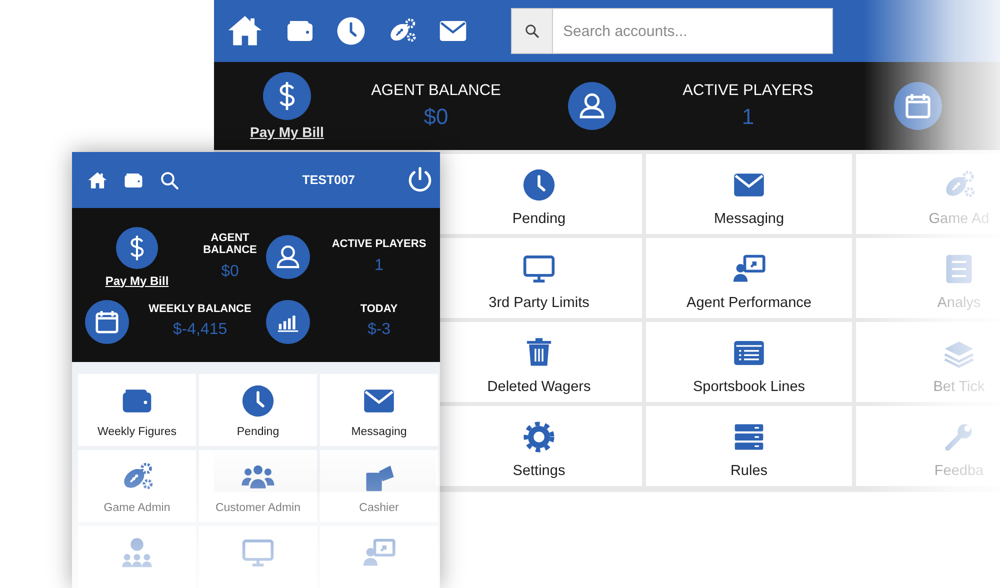 This screenshot has width=1000, height=588. Describe the element at coordinates (137, 553) in the screenshot. I see `globe-people-icon` at that location.